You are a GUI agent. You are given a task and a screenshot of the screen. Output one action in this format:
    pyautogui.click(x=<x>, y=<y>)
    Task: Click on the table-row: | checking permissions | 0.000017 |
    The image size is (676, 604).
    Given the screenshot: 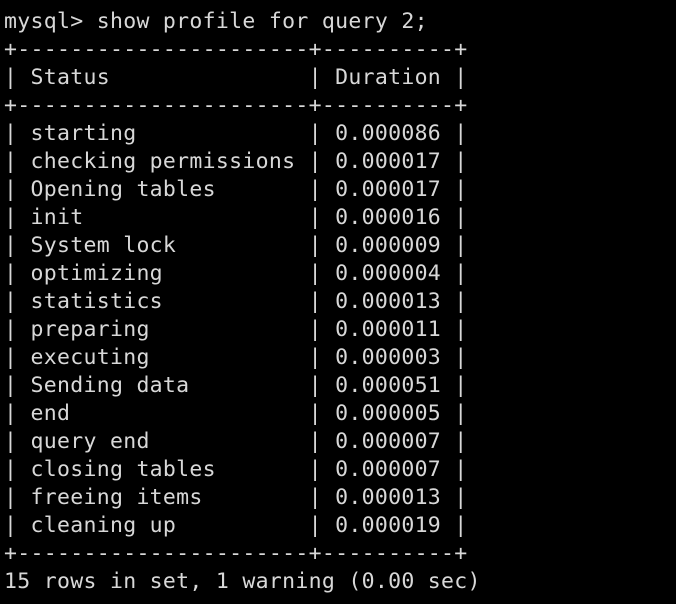 What is the action you would take?
    pyautogui.click(x=236, y=161)
    